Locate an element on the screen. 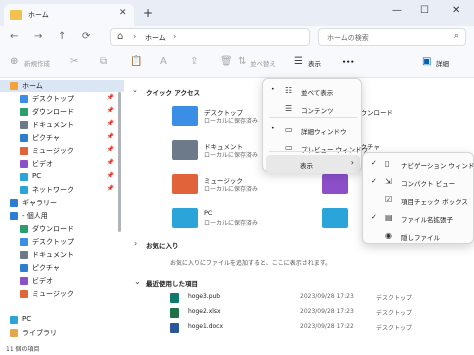  show-menu-label: ファイル名拡張子 is located at coordinates (427, 220).